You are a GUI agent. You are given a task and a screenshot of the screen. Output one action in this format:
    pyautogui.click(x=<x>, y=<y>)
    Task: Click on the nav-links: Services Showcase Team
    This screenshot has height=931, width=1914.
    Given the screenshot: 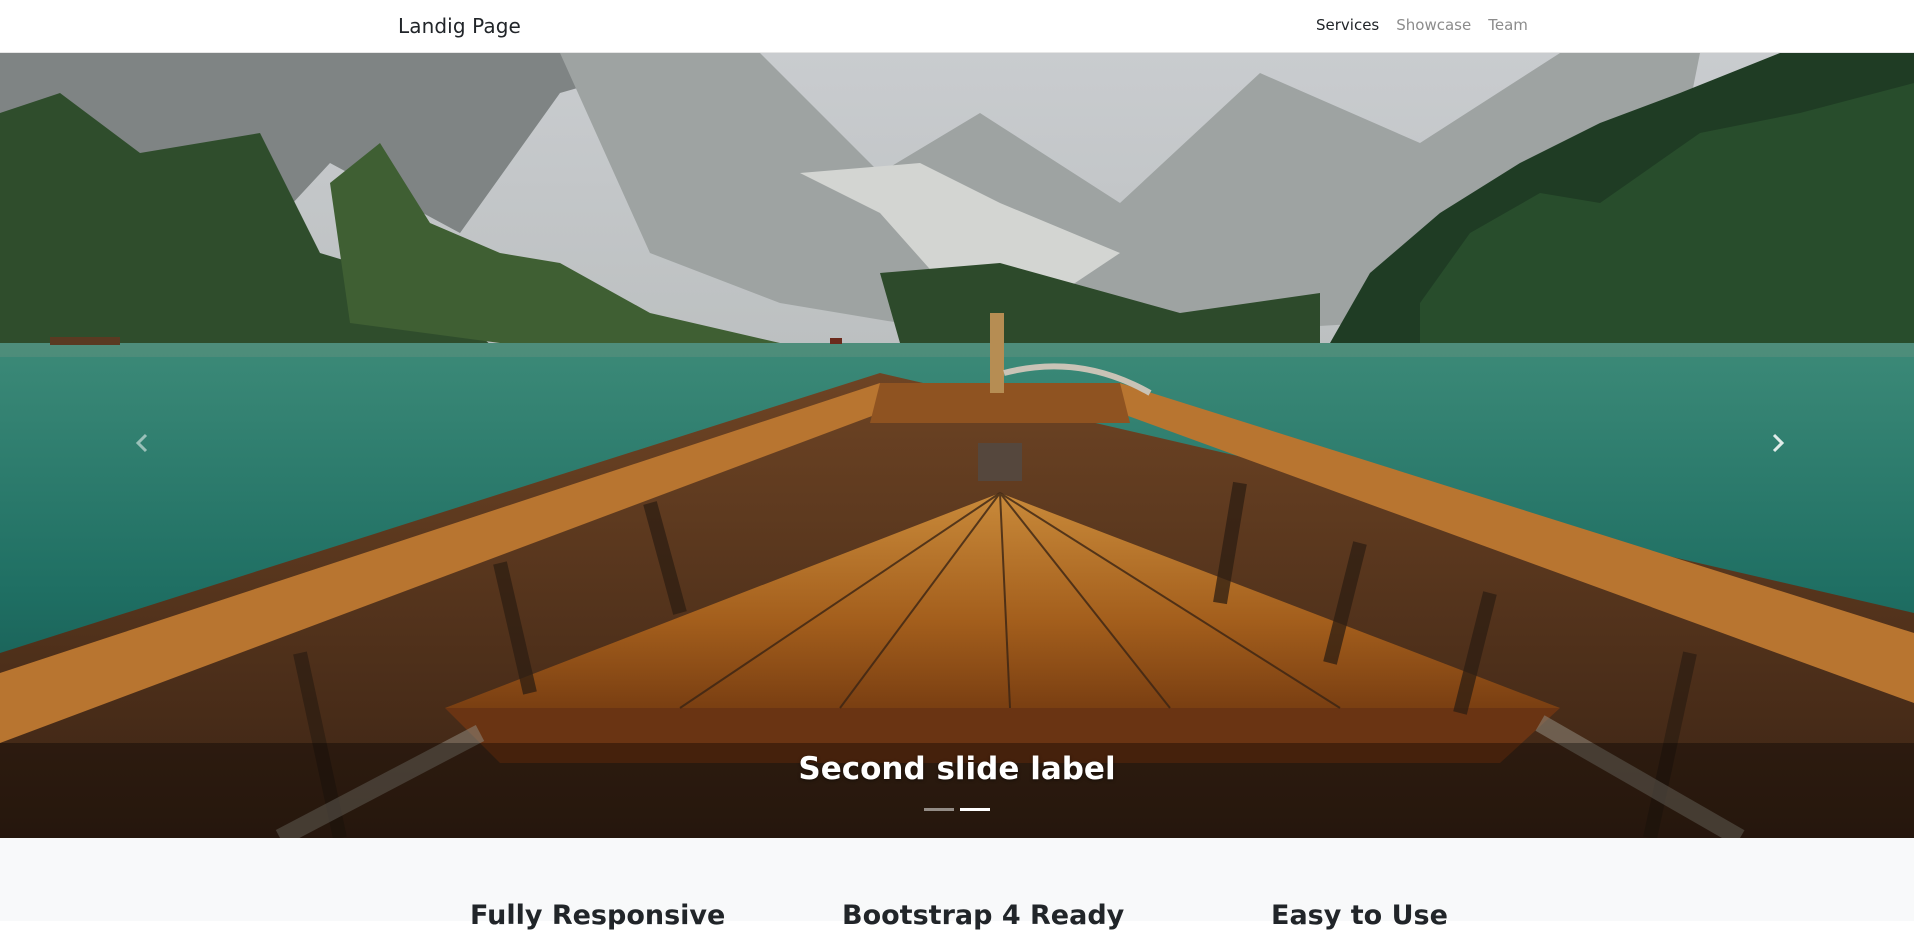 What is the action you would take?
    pyautogui.click(x=1422, y=25)
    